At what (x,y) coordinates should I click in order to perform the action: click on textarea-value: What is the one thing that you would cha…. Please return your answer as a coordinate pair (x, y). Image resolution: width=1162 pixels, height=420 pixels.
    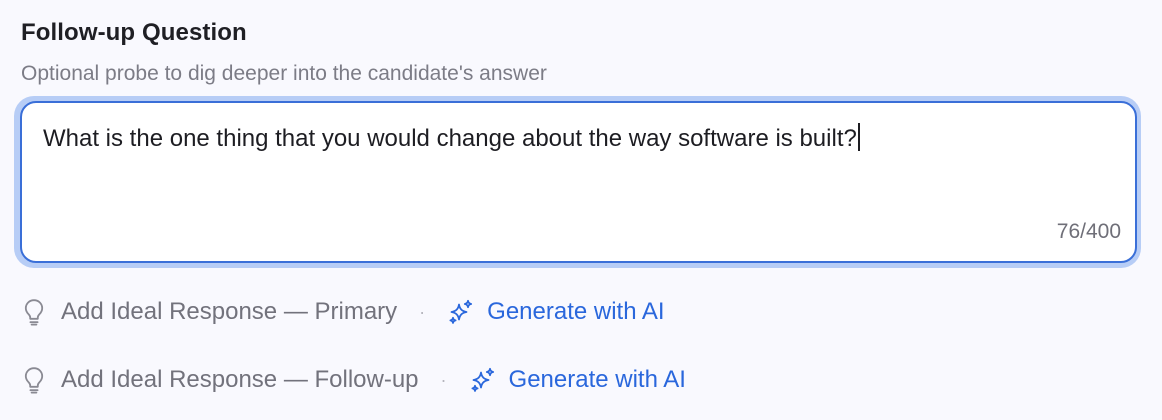
    Looking at the image, I should click on (451, 139).